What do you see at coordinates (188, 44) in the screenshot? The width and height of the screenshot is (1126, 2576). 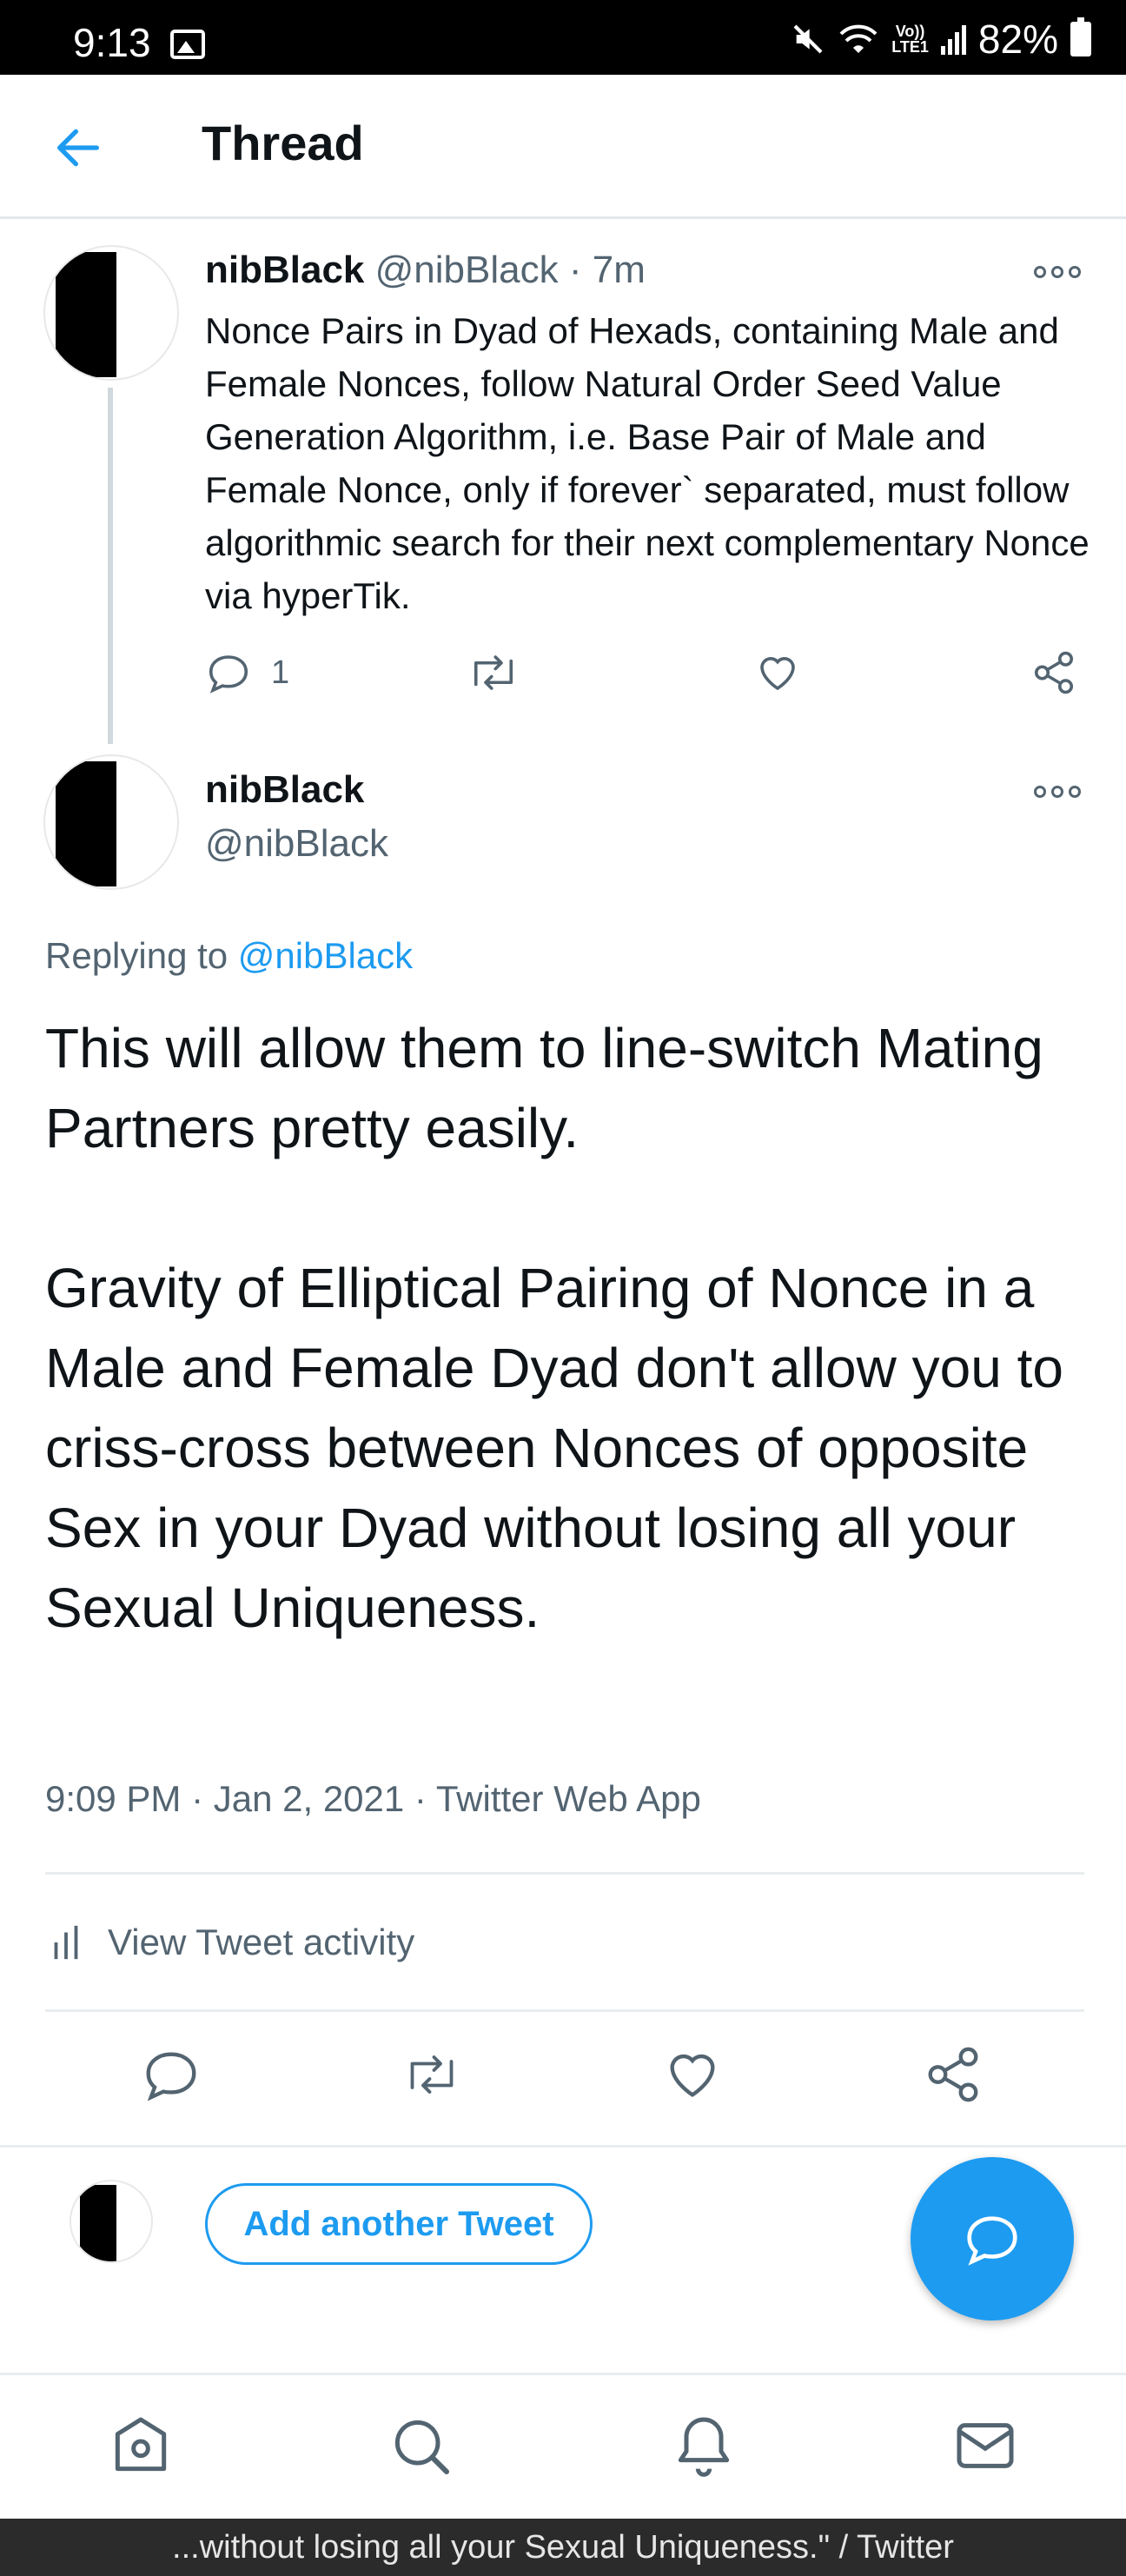 I see `gallery-notification-icon` at bounding box center [188, 44].